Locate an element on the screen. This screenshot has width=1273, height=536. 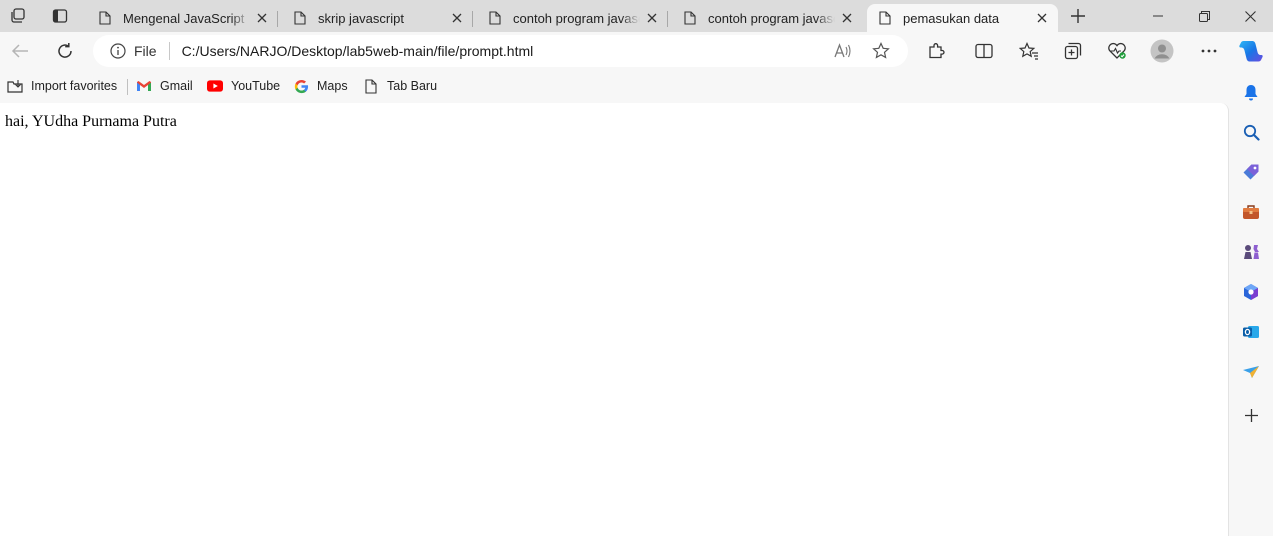
send-icon is located at coordinates (1251, 372).